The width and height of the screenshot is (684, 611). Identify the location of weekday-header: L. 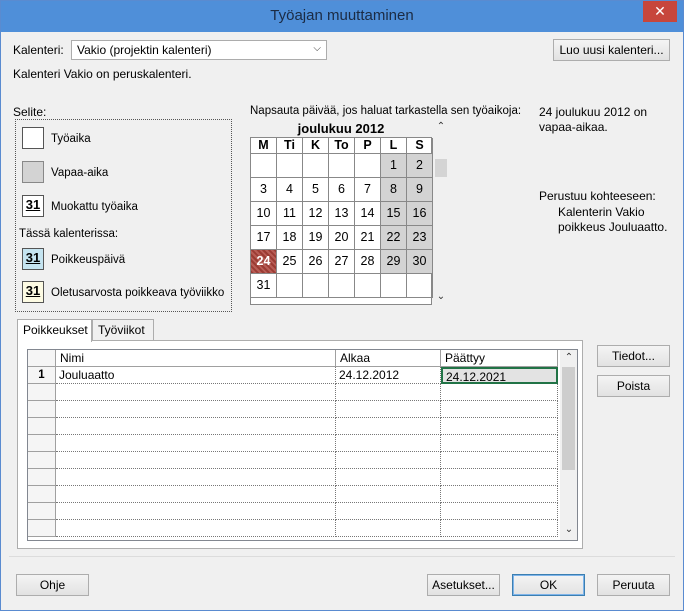
(394, 146).